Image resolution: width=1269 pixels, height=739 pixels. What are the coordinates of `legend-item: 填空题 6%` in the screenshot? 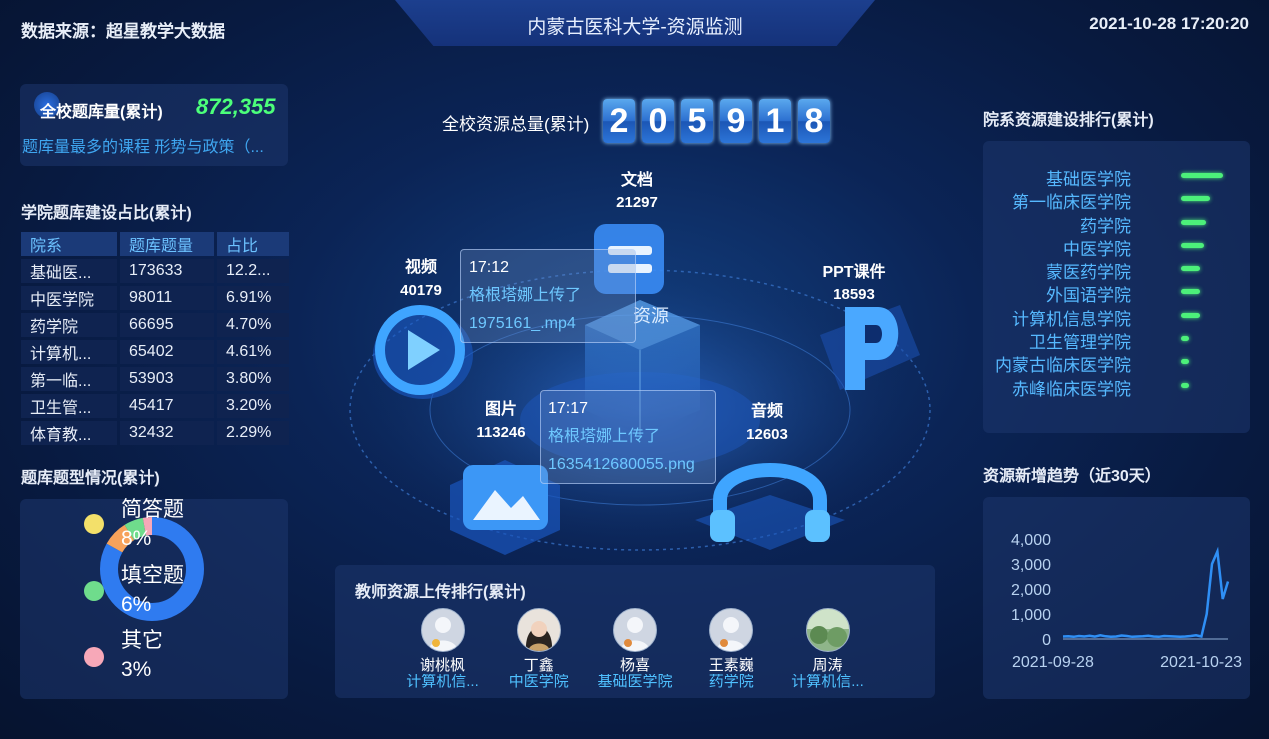 It's located at (154, 597).